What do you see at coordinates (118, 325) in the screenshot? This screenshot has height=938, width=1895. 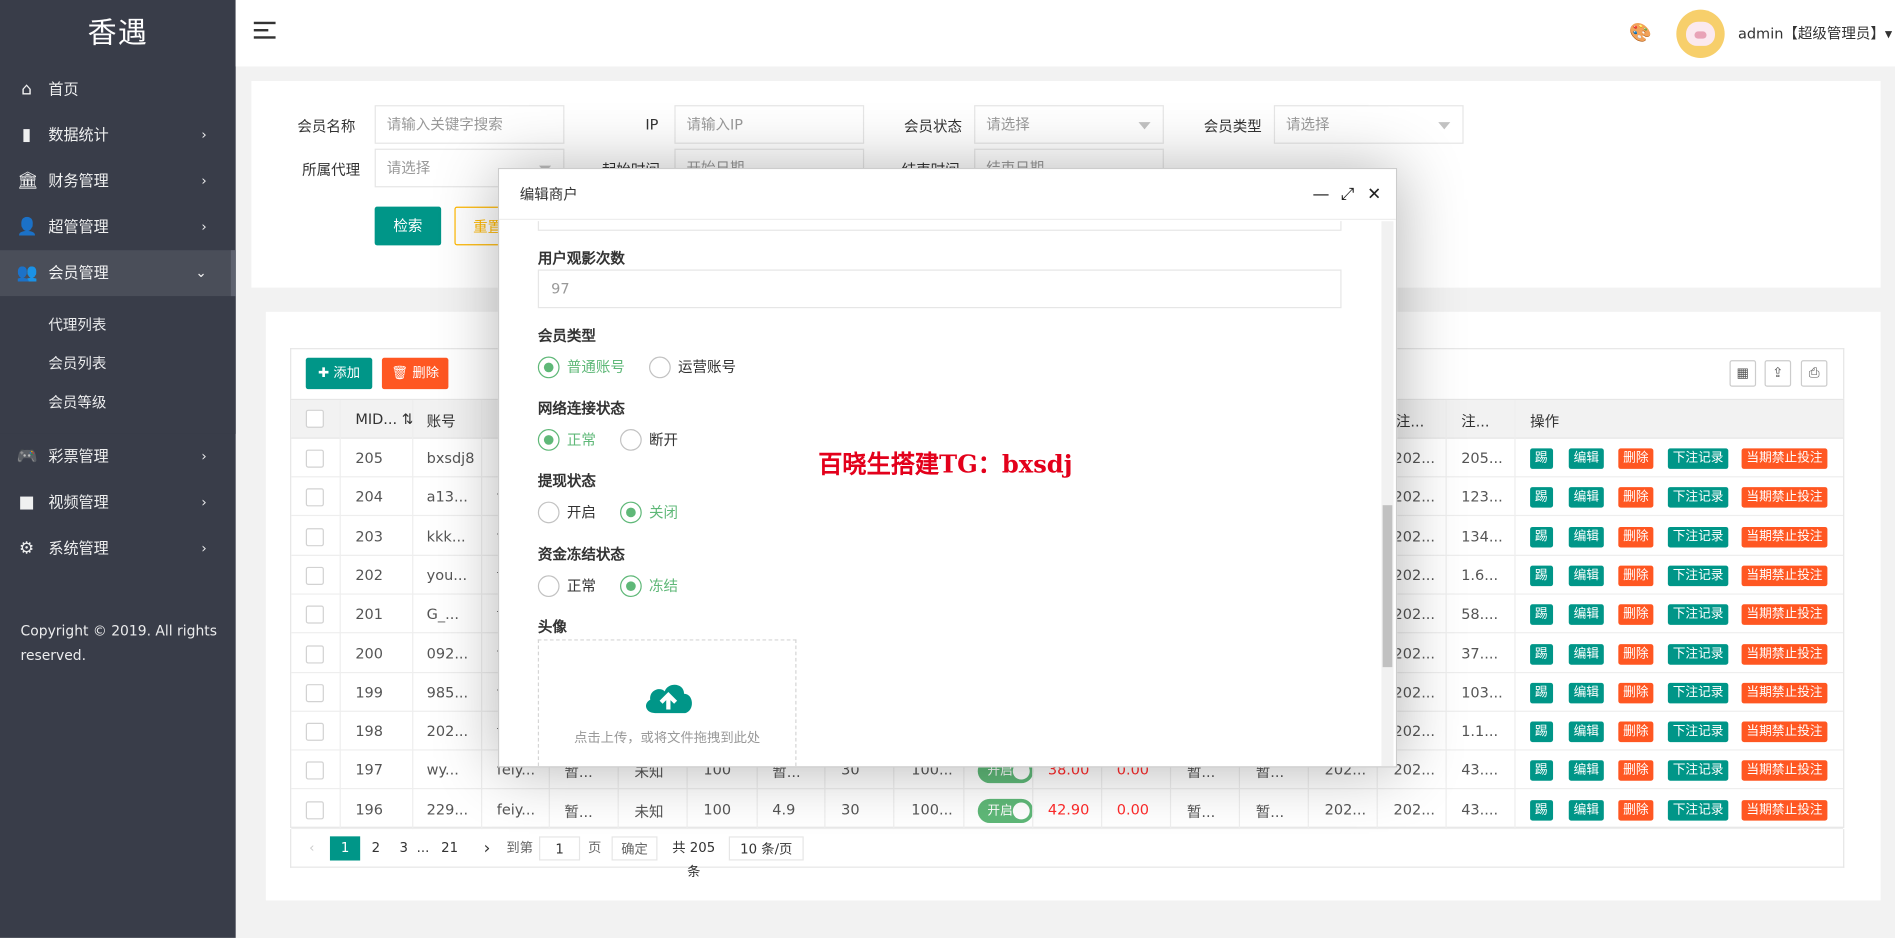 I see `submenu-item-0: 代理列表` at bounding box center [118, 325].